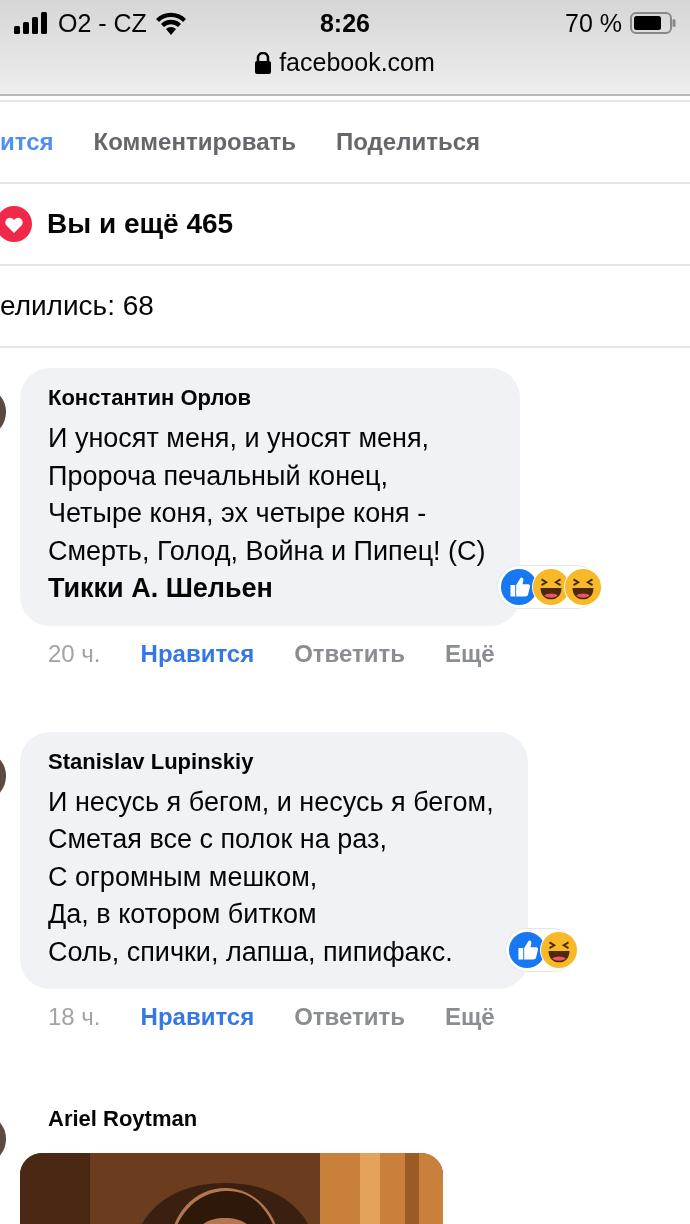  What do you see at coordinates (27, 142) in the screenshot?
I see `post-action-button: ится` at bounding box center [27, 142].